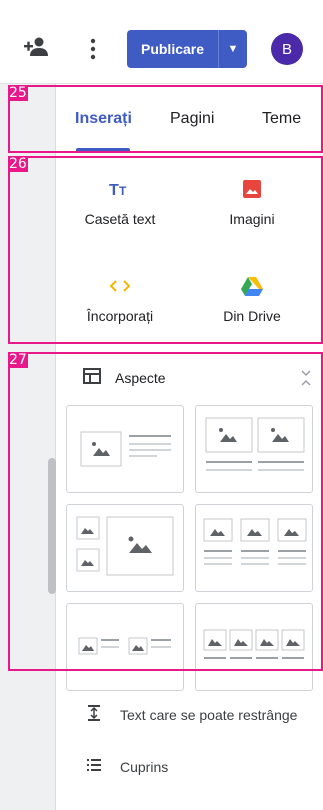  I want to click on text-box-icon: T T, so click(120, 189).